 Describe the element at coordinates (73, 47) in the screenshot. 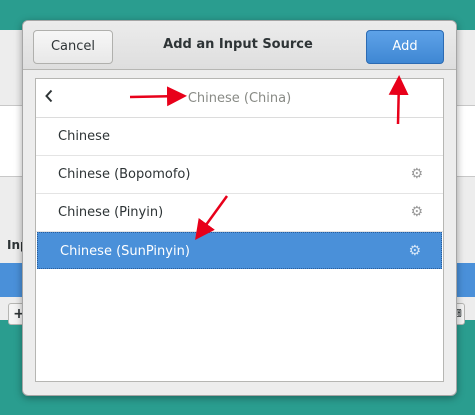

I see `cancel-button: Cancel` at that location.